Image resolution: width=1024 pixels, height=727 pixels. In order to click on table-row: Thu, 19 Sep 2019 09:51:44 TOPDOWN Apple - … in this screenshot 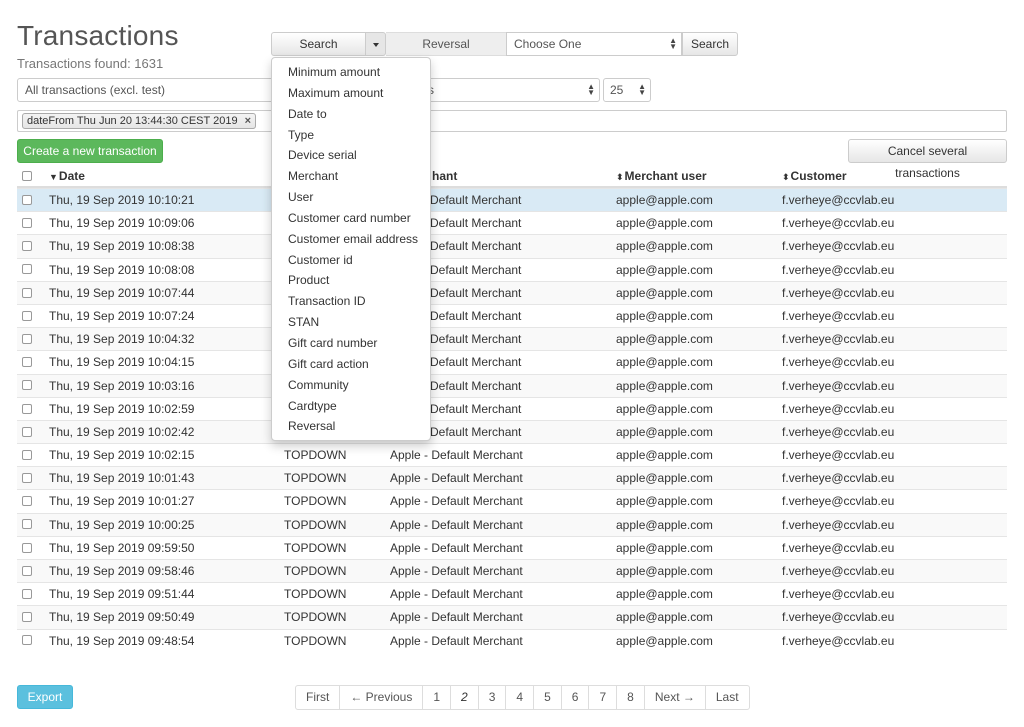, I will do `click(512, 593)`.